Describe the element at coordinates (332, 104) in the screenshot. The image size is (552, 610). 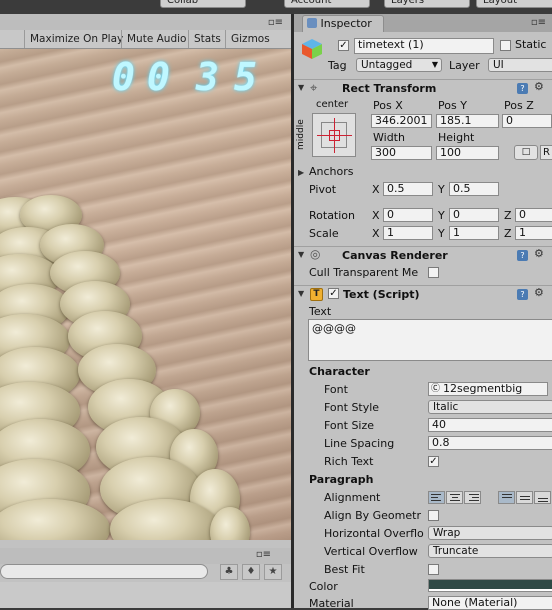
I see `anchor-preset-top-label: center` at that location.